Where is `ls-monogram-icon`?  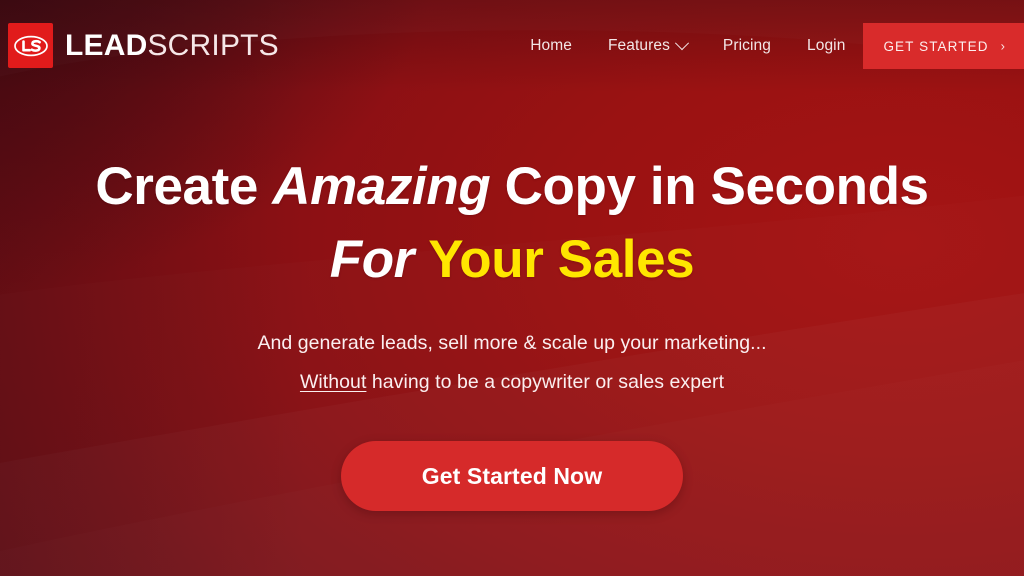 ls-monogram-icon is located at coordinates (30, 45).